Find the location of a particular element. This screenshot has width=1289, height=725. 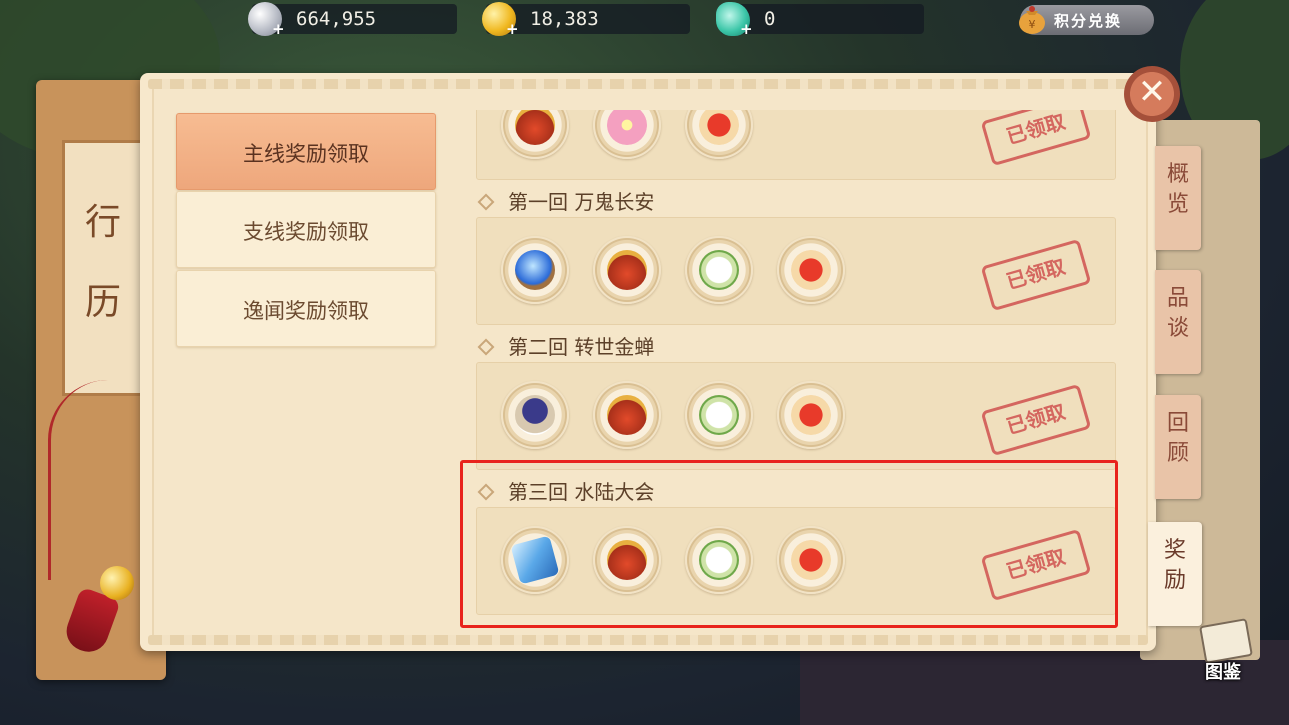

tab-rewards: 奖 励 is located at coordinates (1175, 574).